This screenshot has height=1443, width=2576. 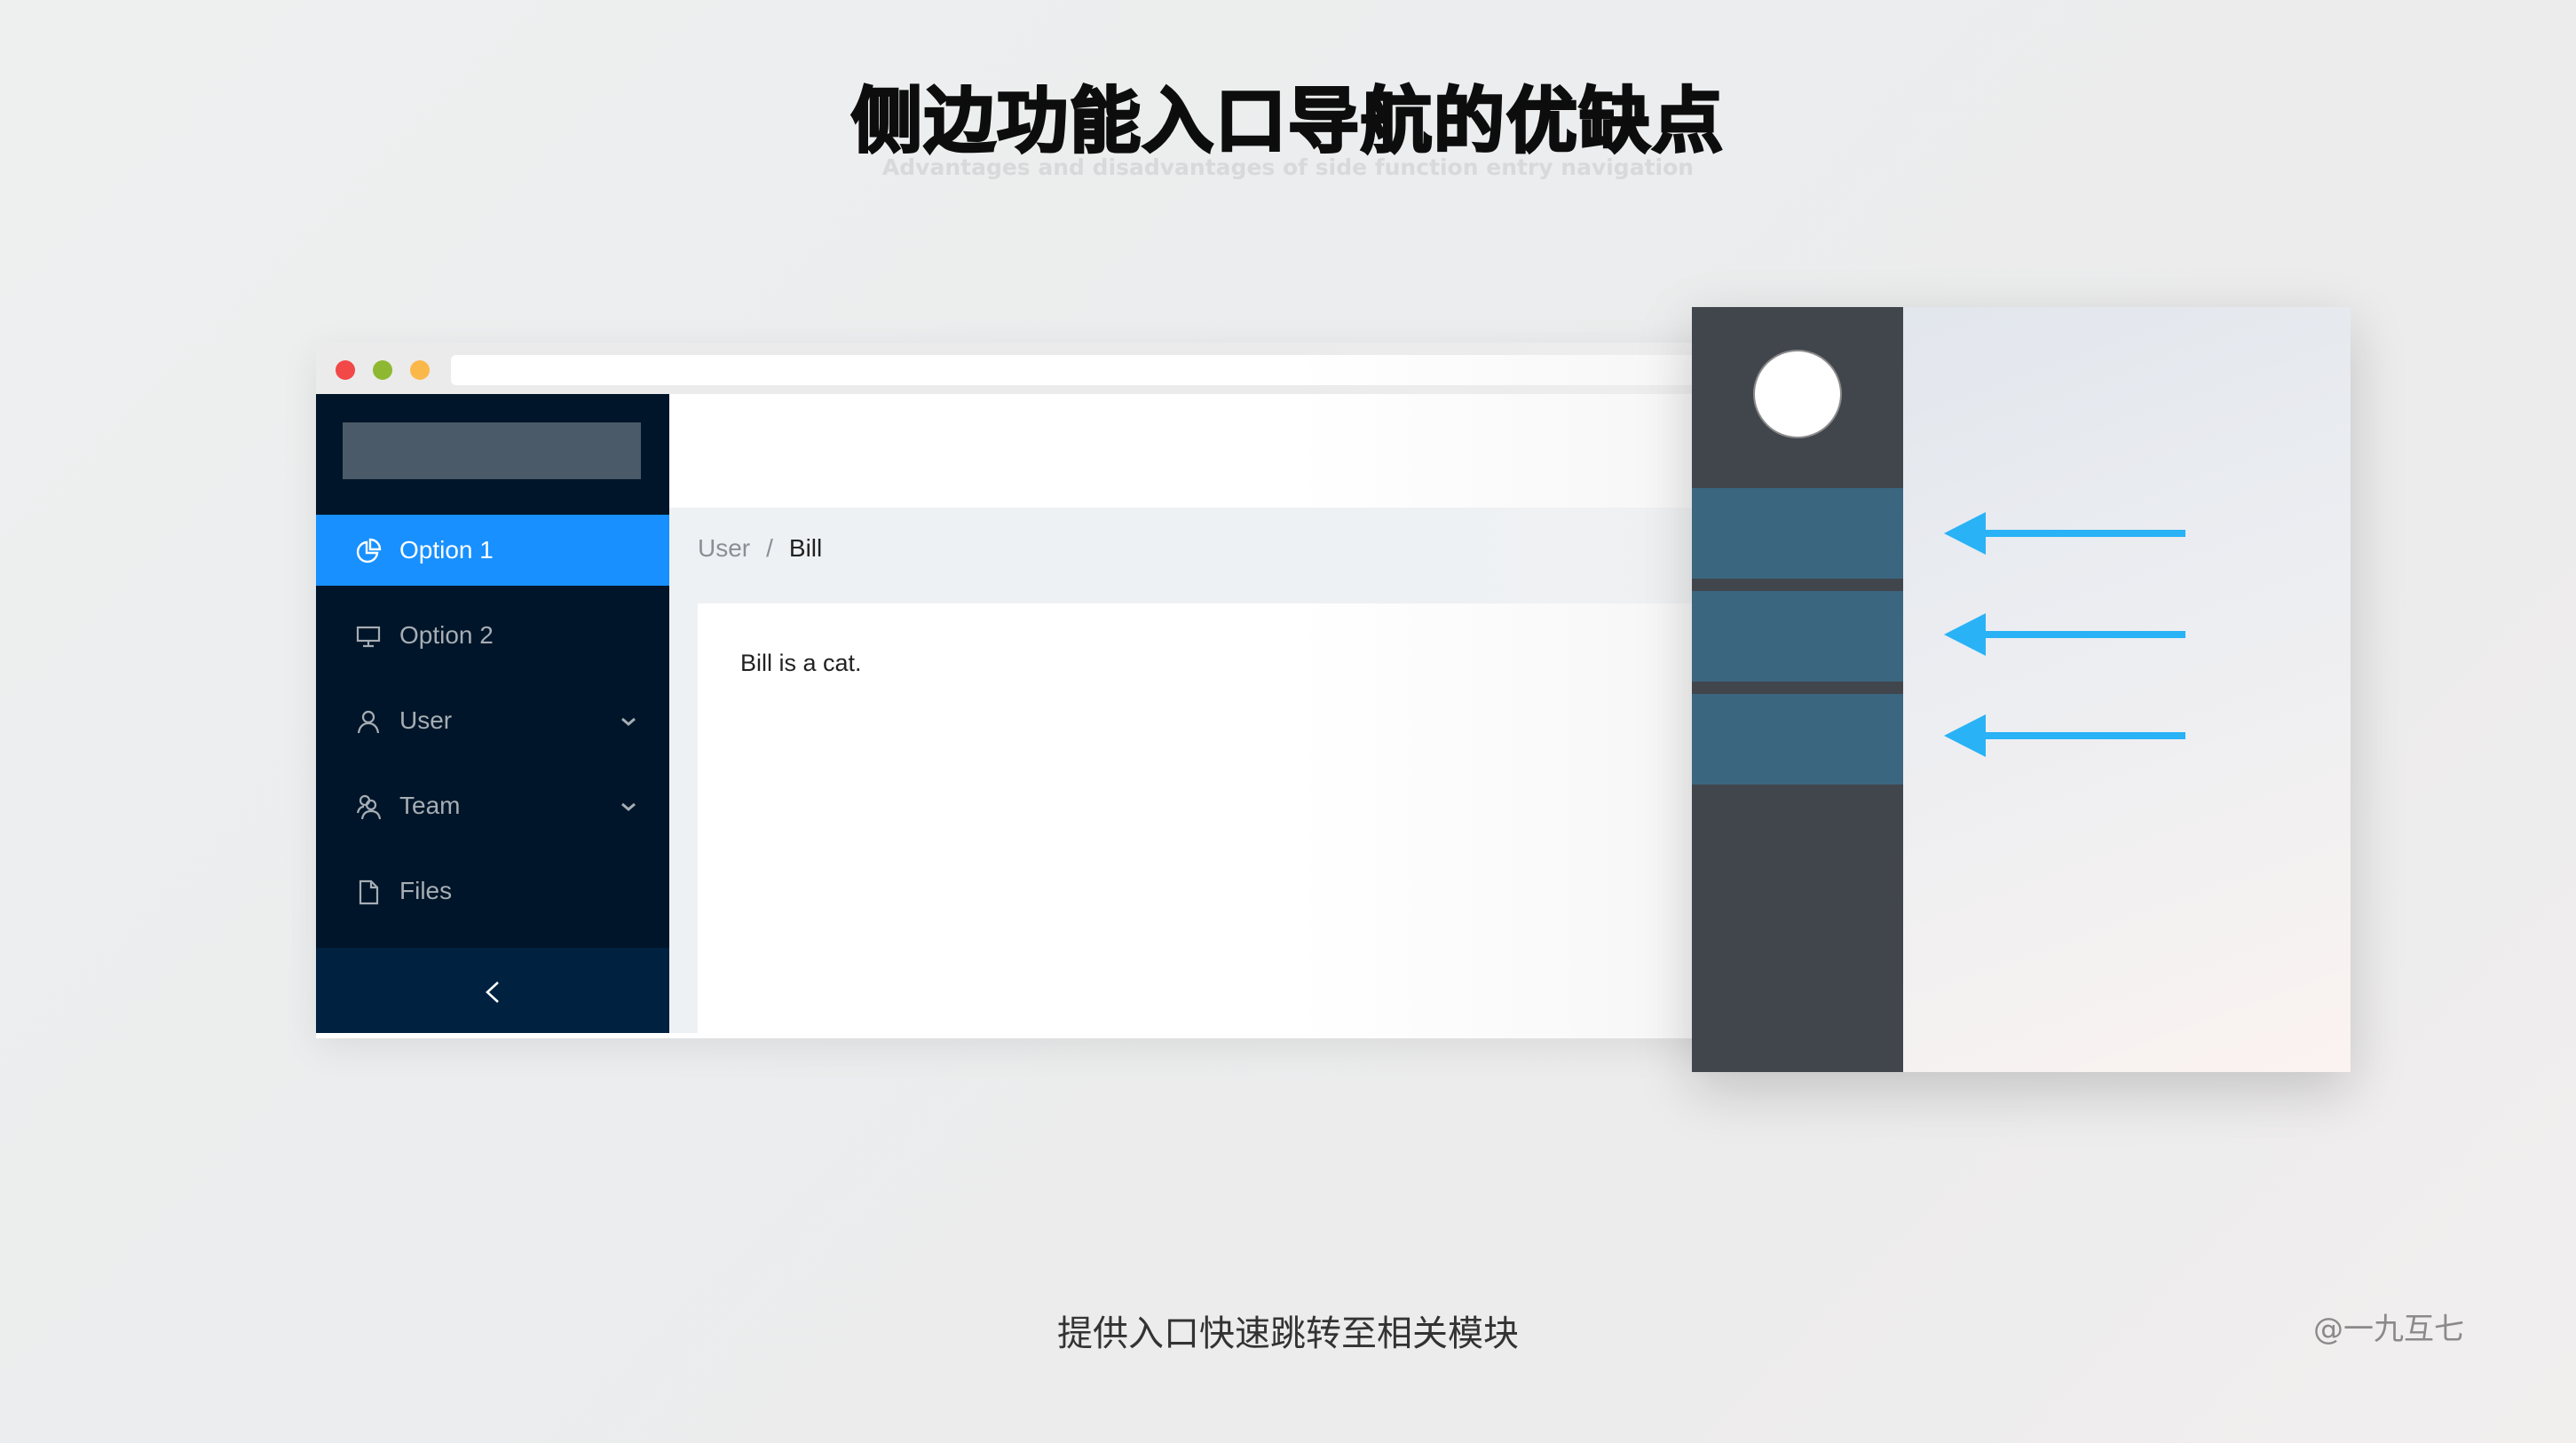 I want to click on slide-caption: 提供入口快速跳转至相关模块, so click(x=1288, y=1333).